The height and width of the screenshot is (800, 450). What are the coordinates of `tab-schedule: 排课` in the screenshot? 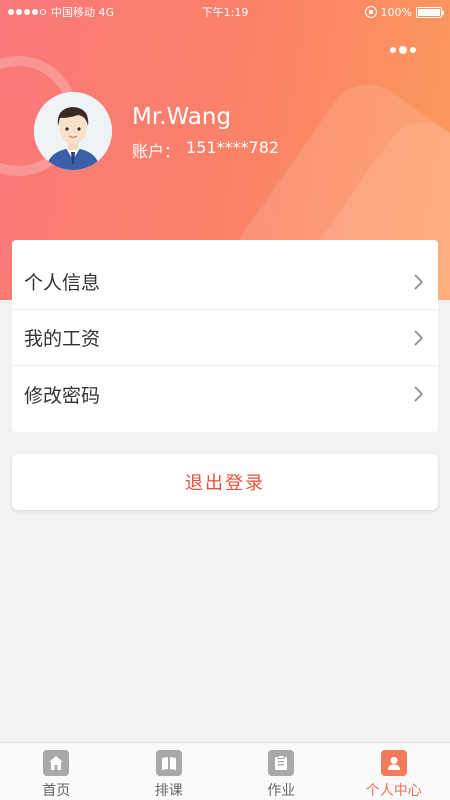 It's located at (169, 771).